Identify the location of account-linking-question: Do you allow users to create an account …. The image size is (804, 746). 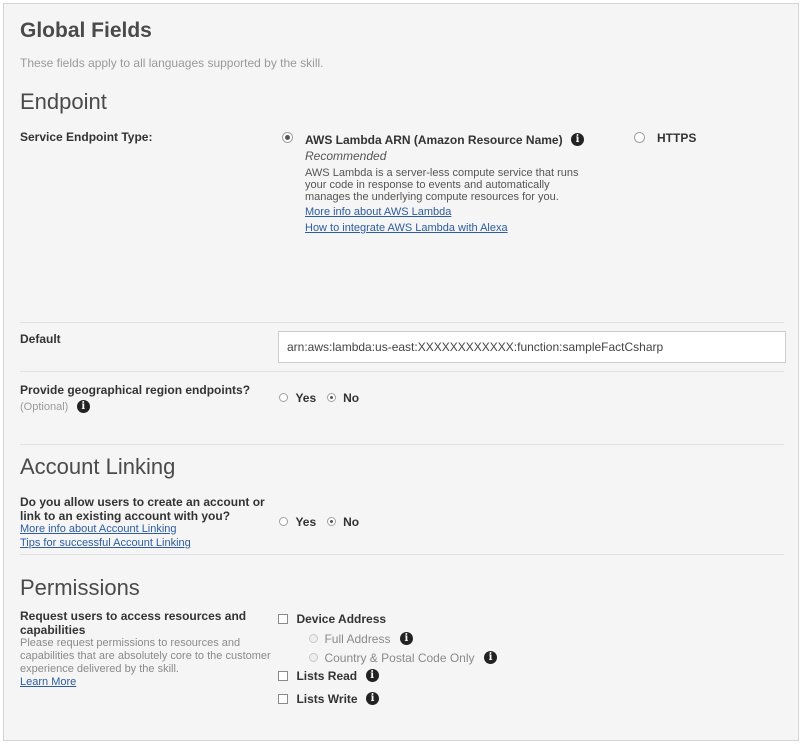
(142, 509).